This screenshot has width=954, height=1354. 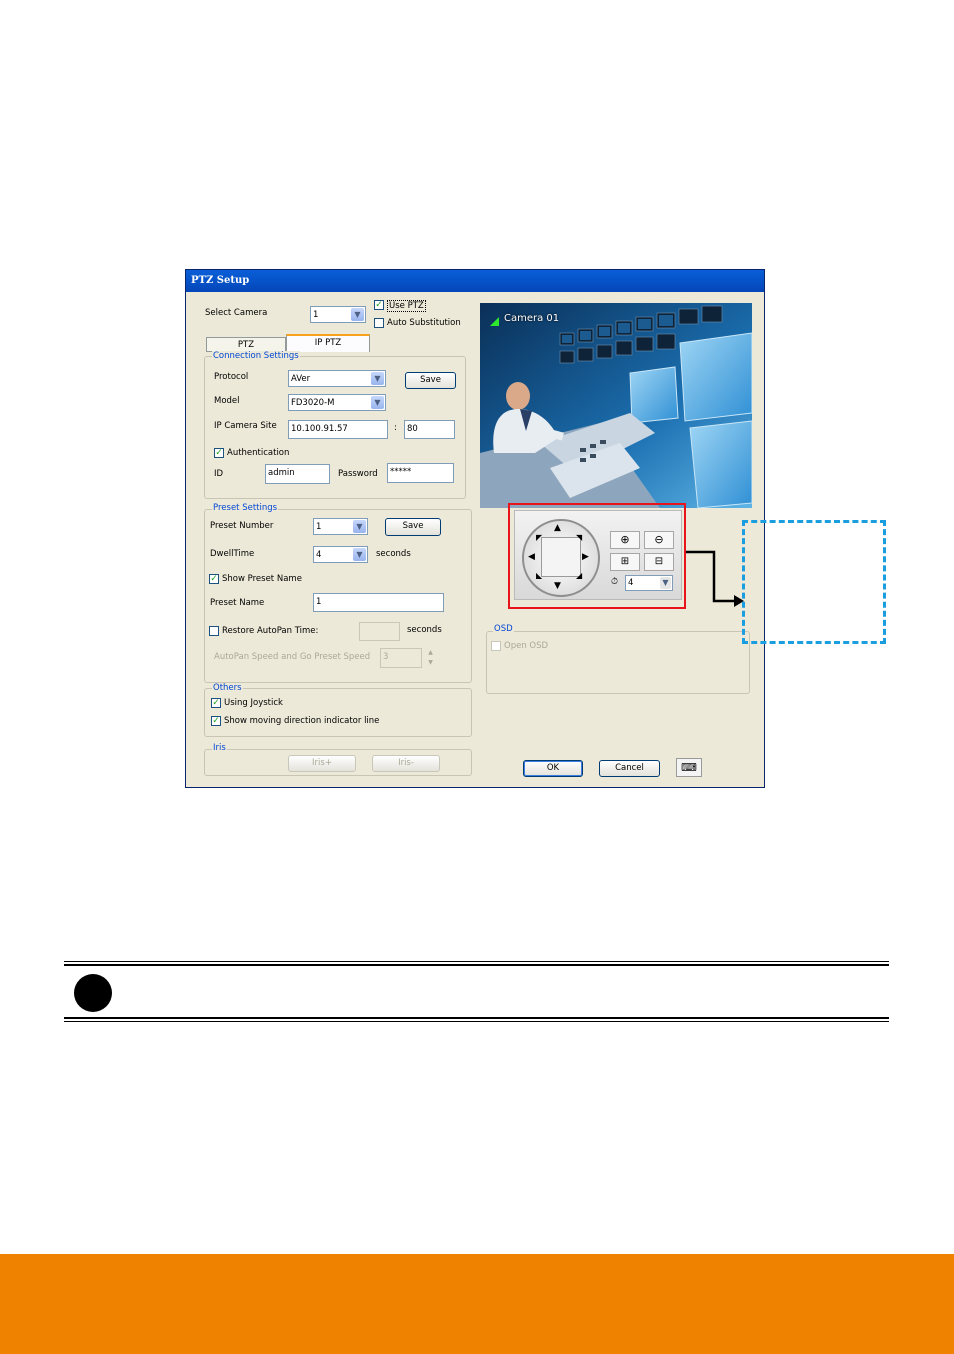 What do you see at coordinates (253, 703) in the screenshot?
I see `using-joystick-label: Using Joystick` at bounding box center [253, 703].